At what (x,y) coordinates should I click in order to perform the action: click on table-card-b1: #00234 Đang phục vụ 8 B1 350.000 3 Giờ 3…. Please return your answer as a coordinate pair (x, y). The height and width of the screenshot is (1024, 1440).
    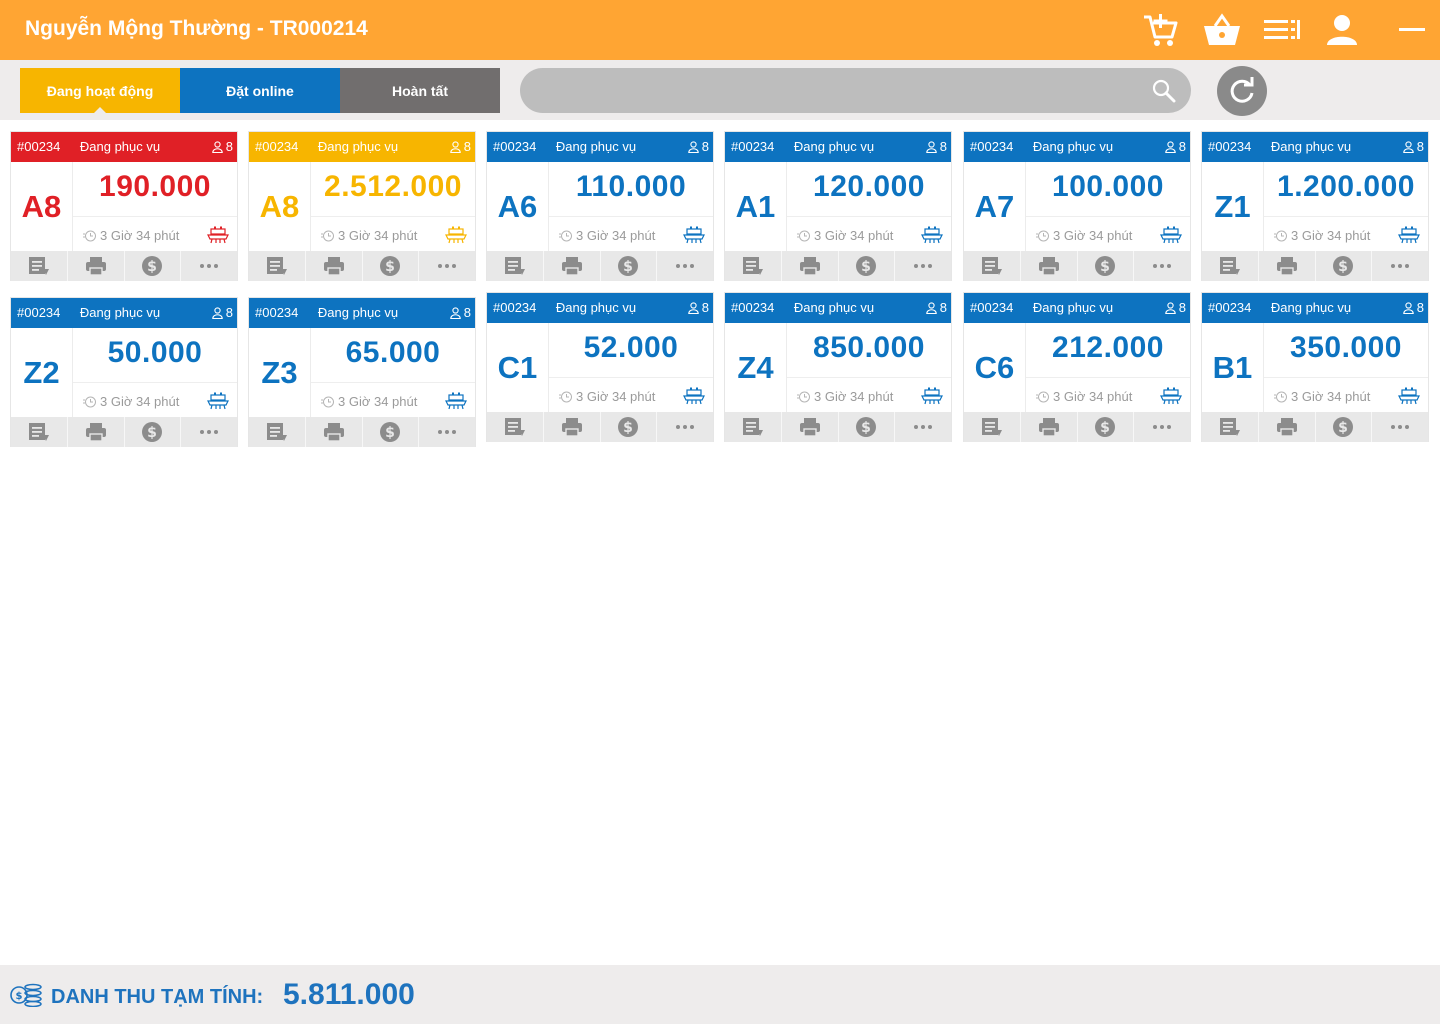
    Looking at the image, I should click on (1315, 367).